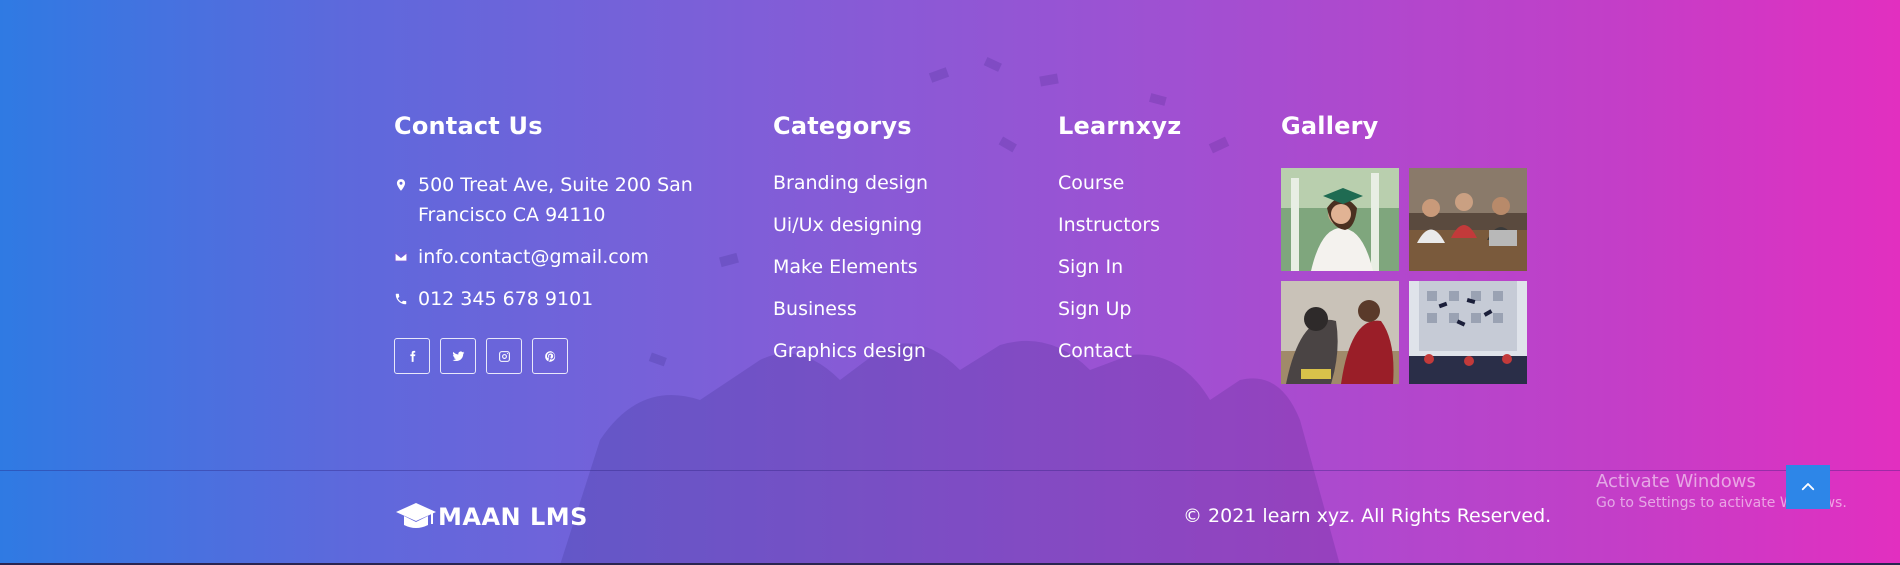 This screenshot has width=1900, height=565. What do you see at coordinates (850, 225) in the screenshot?
I see `category-link: Ui/Ux designing` at bounding box center [850, 225].